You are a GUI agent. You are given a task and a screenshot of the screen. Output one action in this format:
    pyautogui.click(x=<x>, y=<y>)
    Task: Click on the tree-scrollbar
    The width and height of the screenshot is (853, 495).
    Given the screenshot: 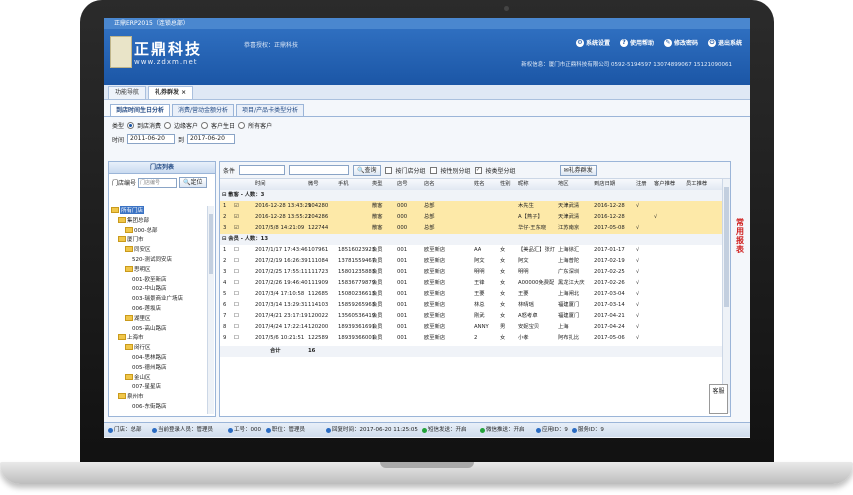 What is the action you would take?
    pyautogui.click(x=210, y=310)
    